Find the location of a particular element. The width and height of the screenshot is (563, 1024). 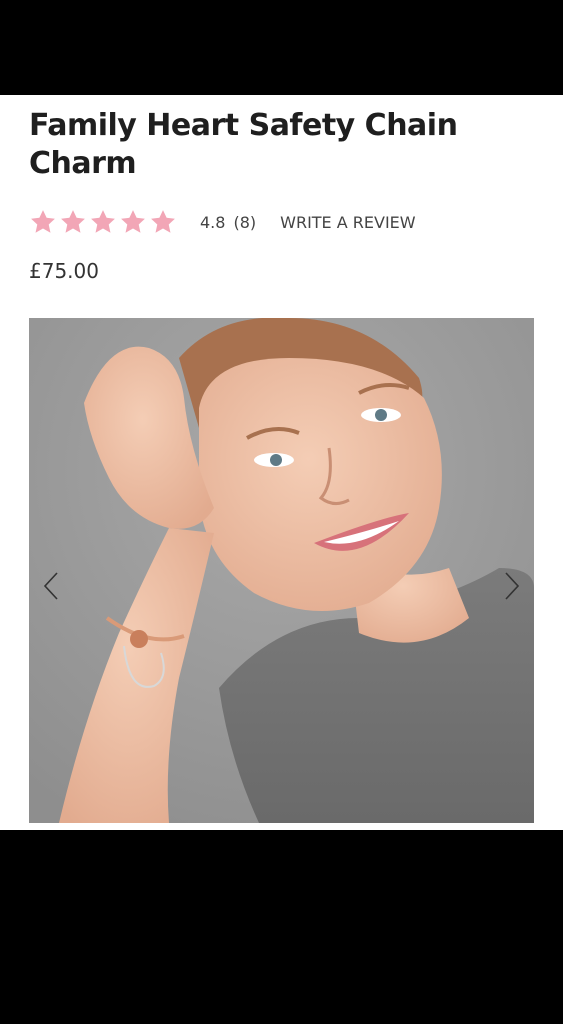

rating-row: 4.8 (8) WRITE A REVIEW is located at coordinates (222, 222).